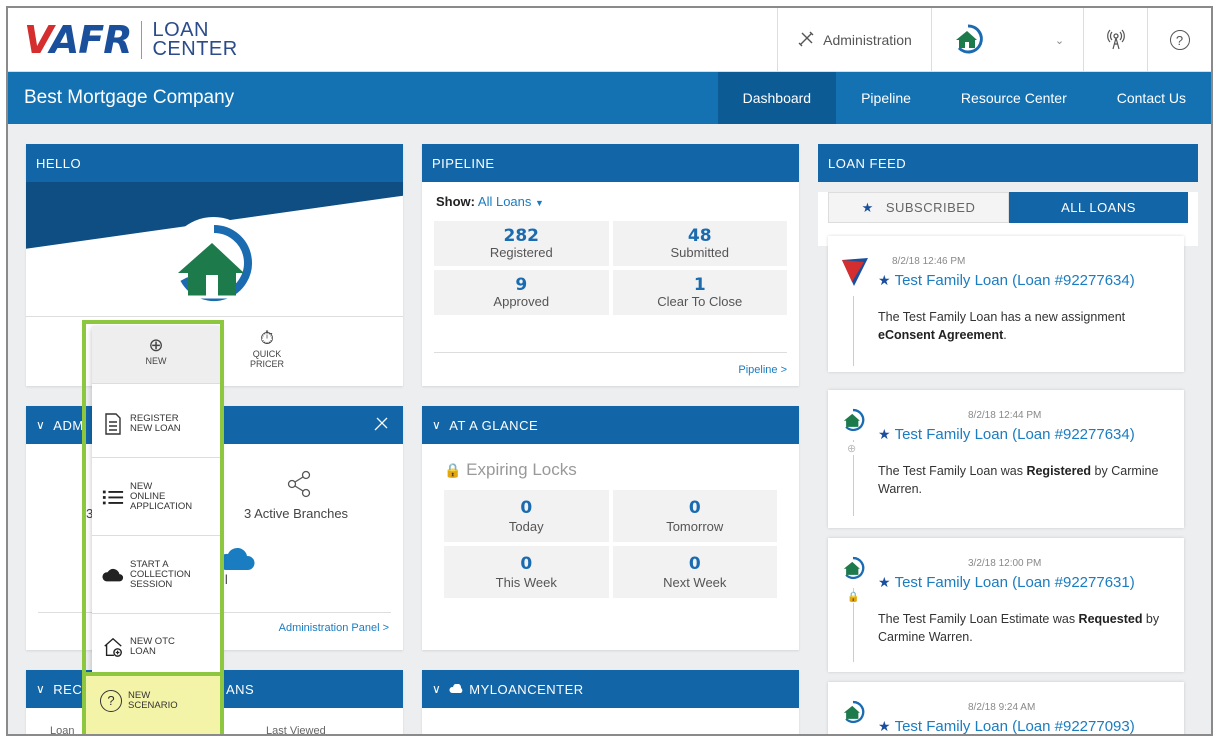 The width and height of the screenshot is (1219, 742). Describe the element at coordinates (296, 513) in the screenshot. I see `active-branches: 3 Active Branches` at that location.